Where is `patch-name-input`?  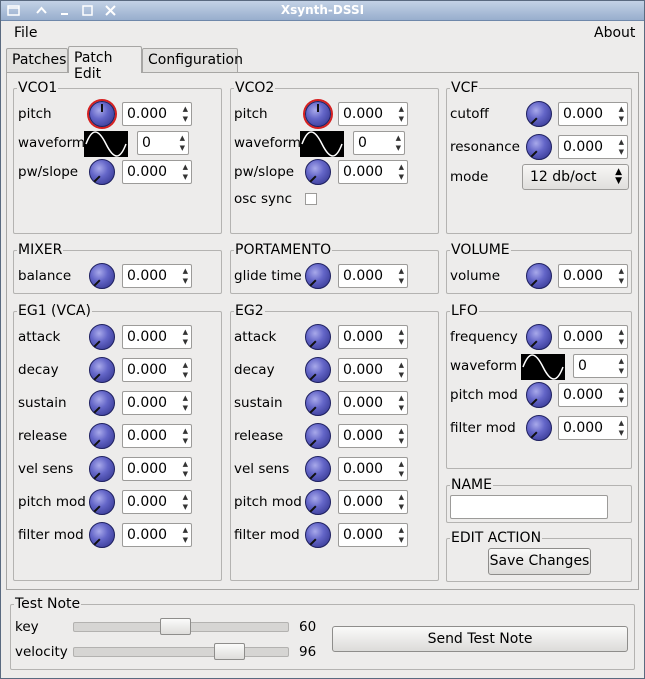
patch-name-input is located at coordinates (529, 507).